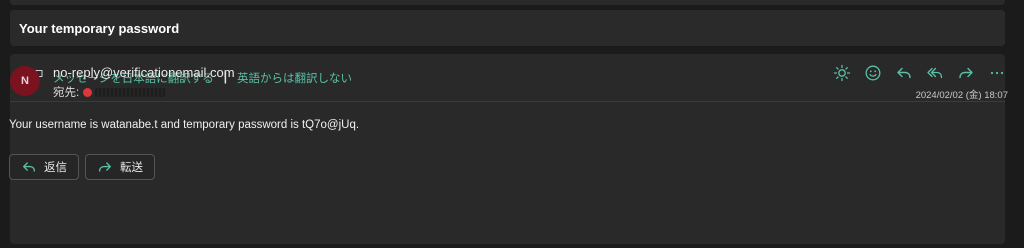  What do you see at coordinates (25, 81) in the screenshot?
I see `sender-avatar: N` at bounding box center [25, 81].